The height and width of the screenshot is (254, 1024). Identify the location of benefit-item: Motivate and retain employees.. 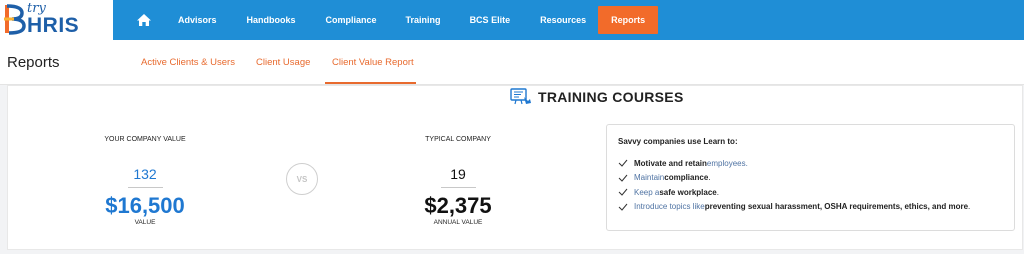
(816, 163).